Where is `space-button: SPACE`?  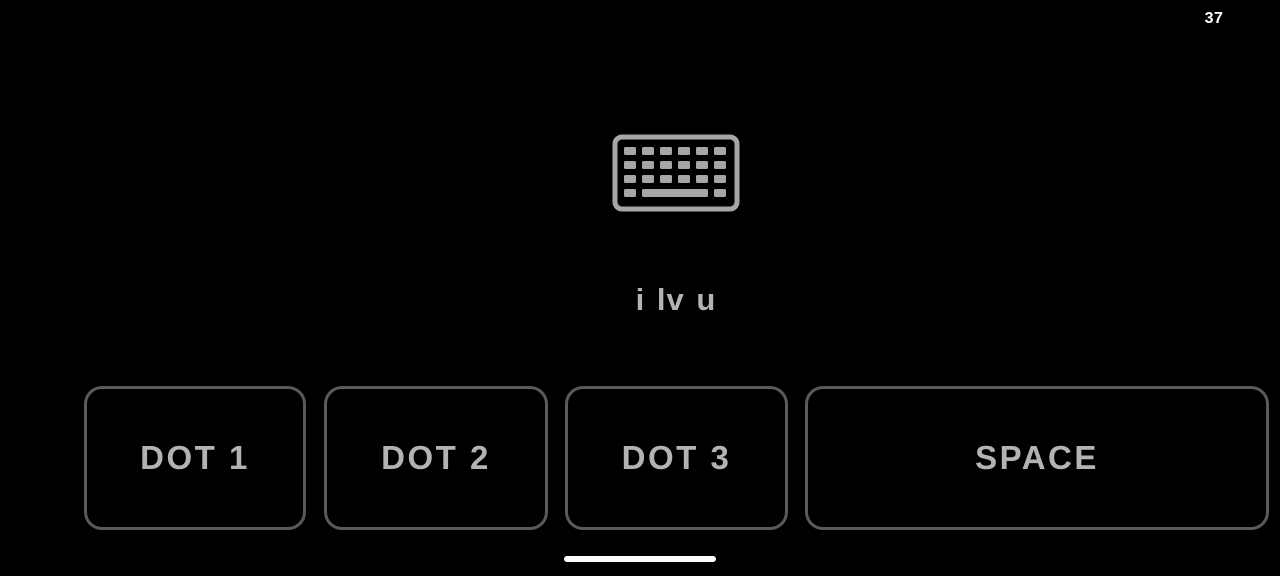
space-button: SPACE is located at coordinates (1037, 458).